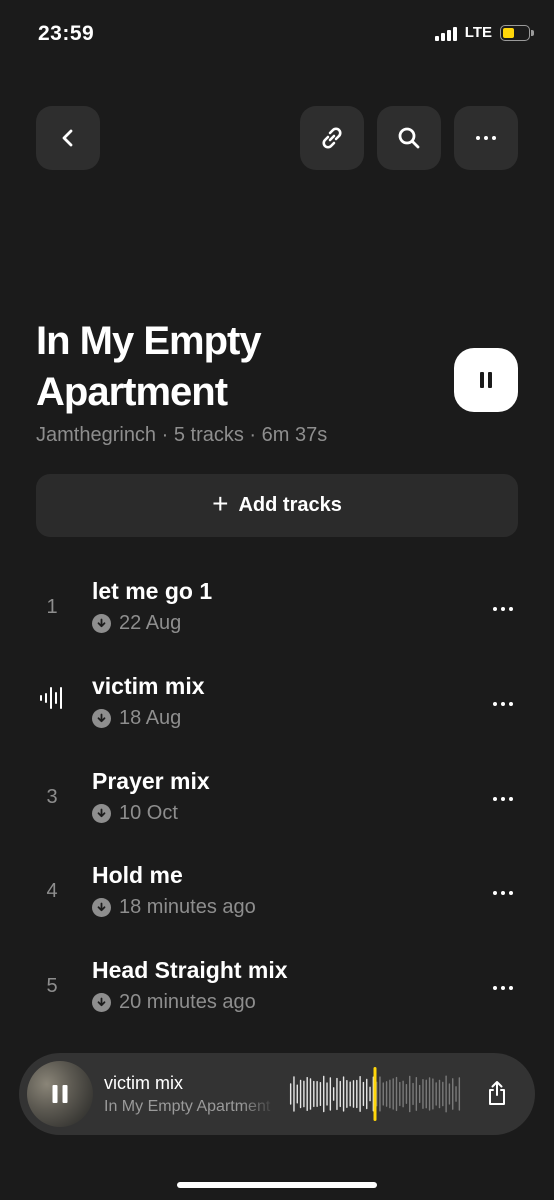 Image resolution: width=554 pixels, height=1200 pixels. I want to click on search-button, so click(409, 138).